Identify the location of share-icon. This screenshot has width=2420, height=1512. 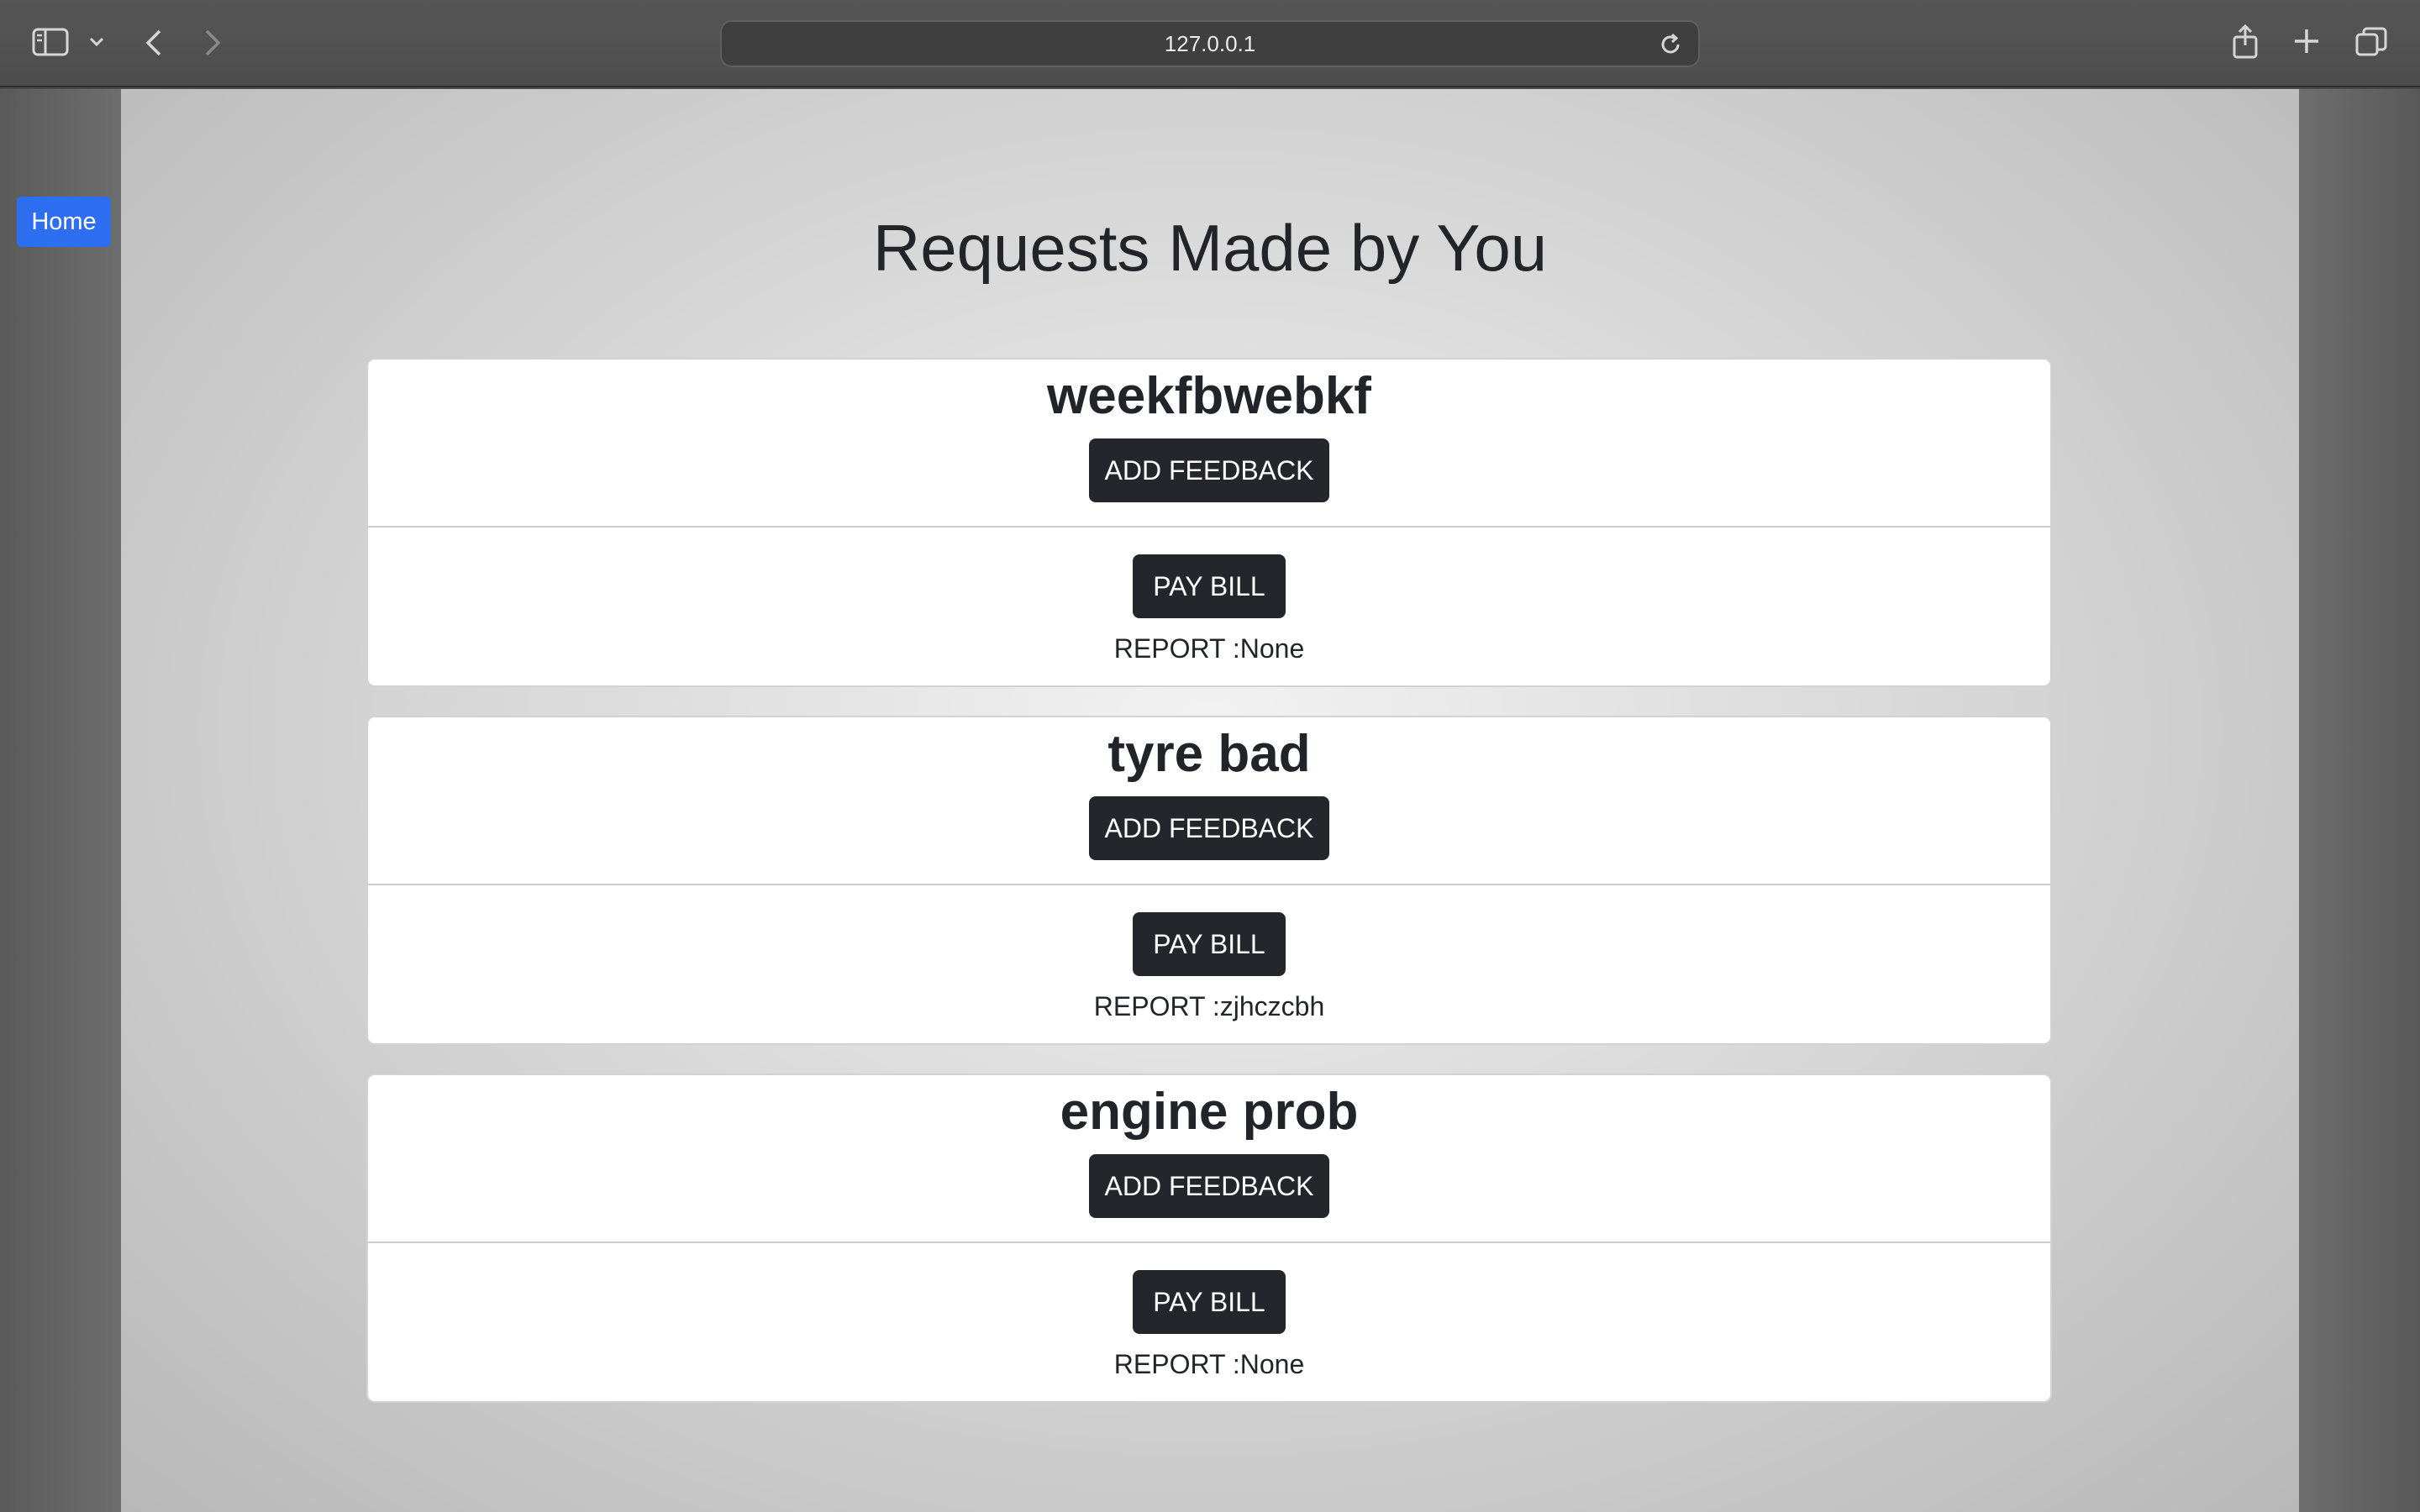
(2245, 42).